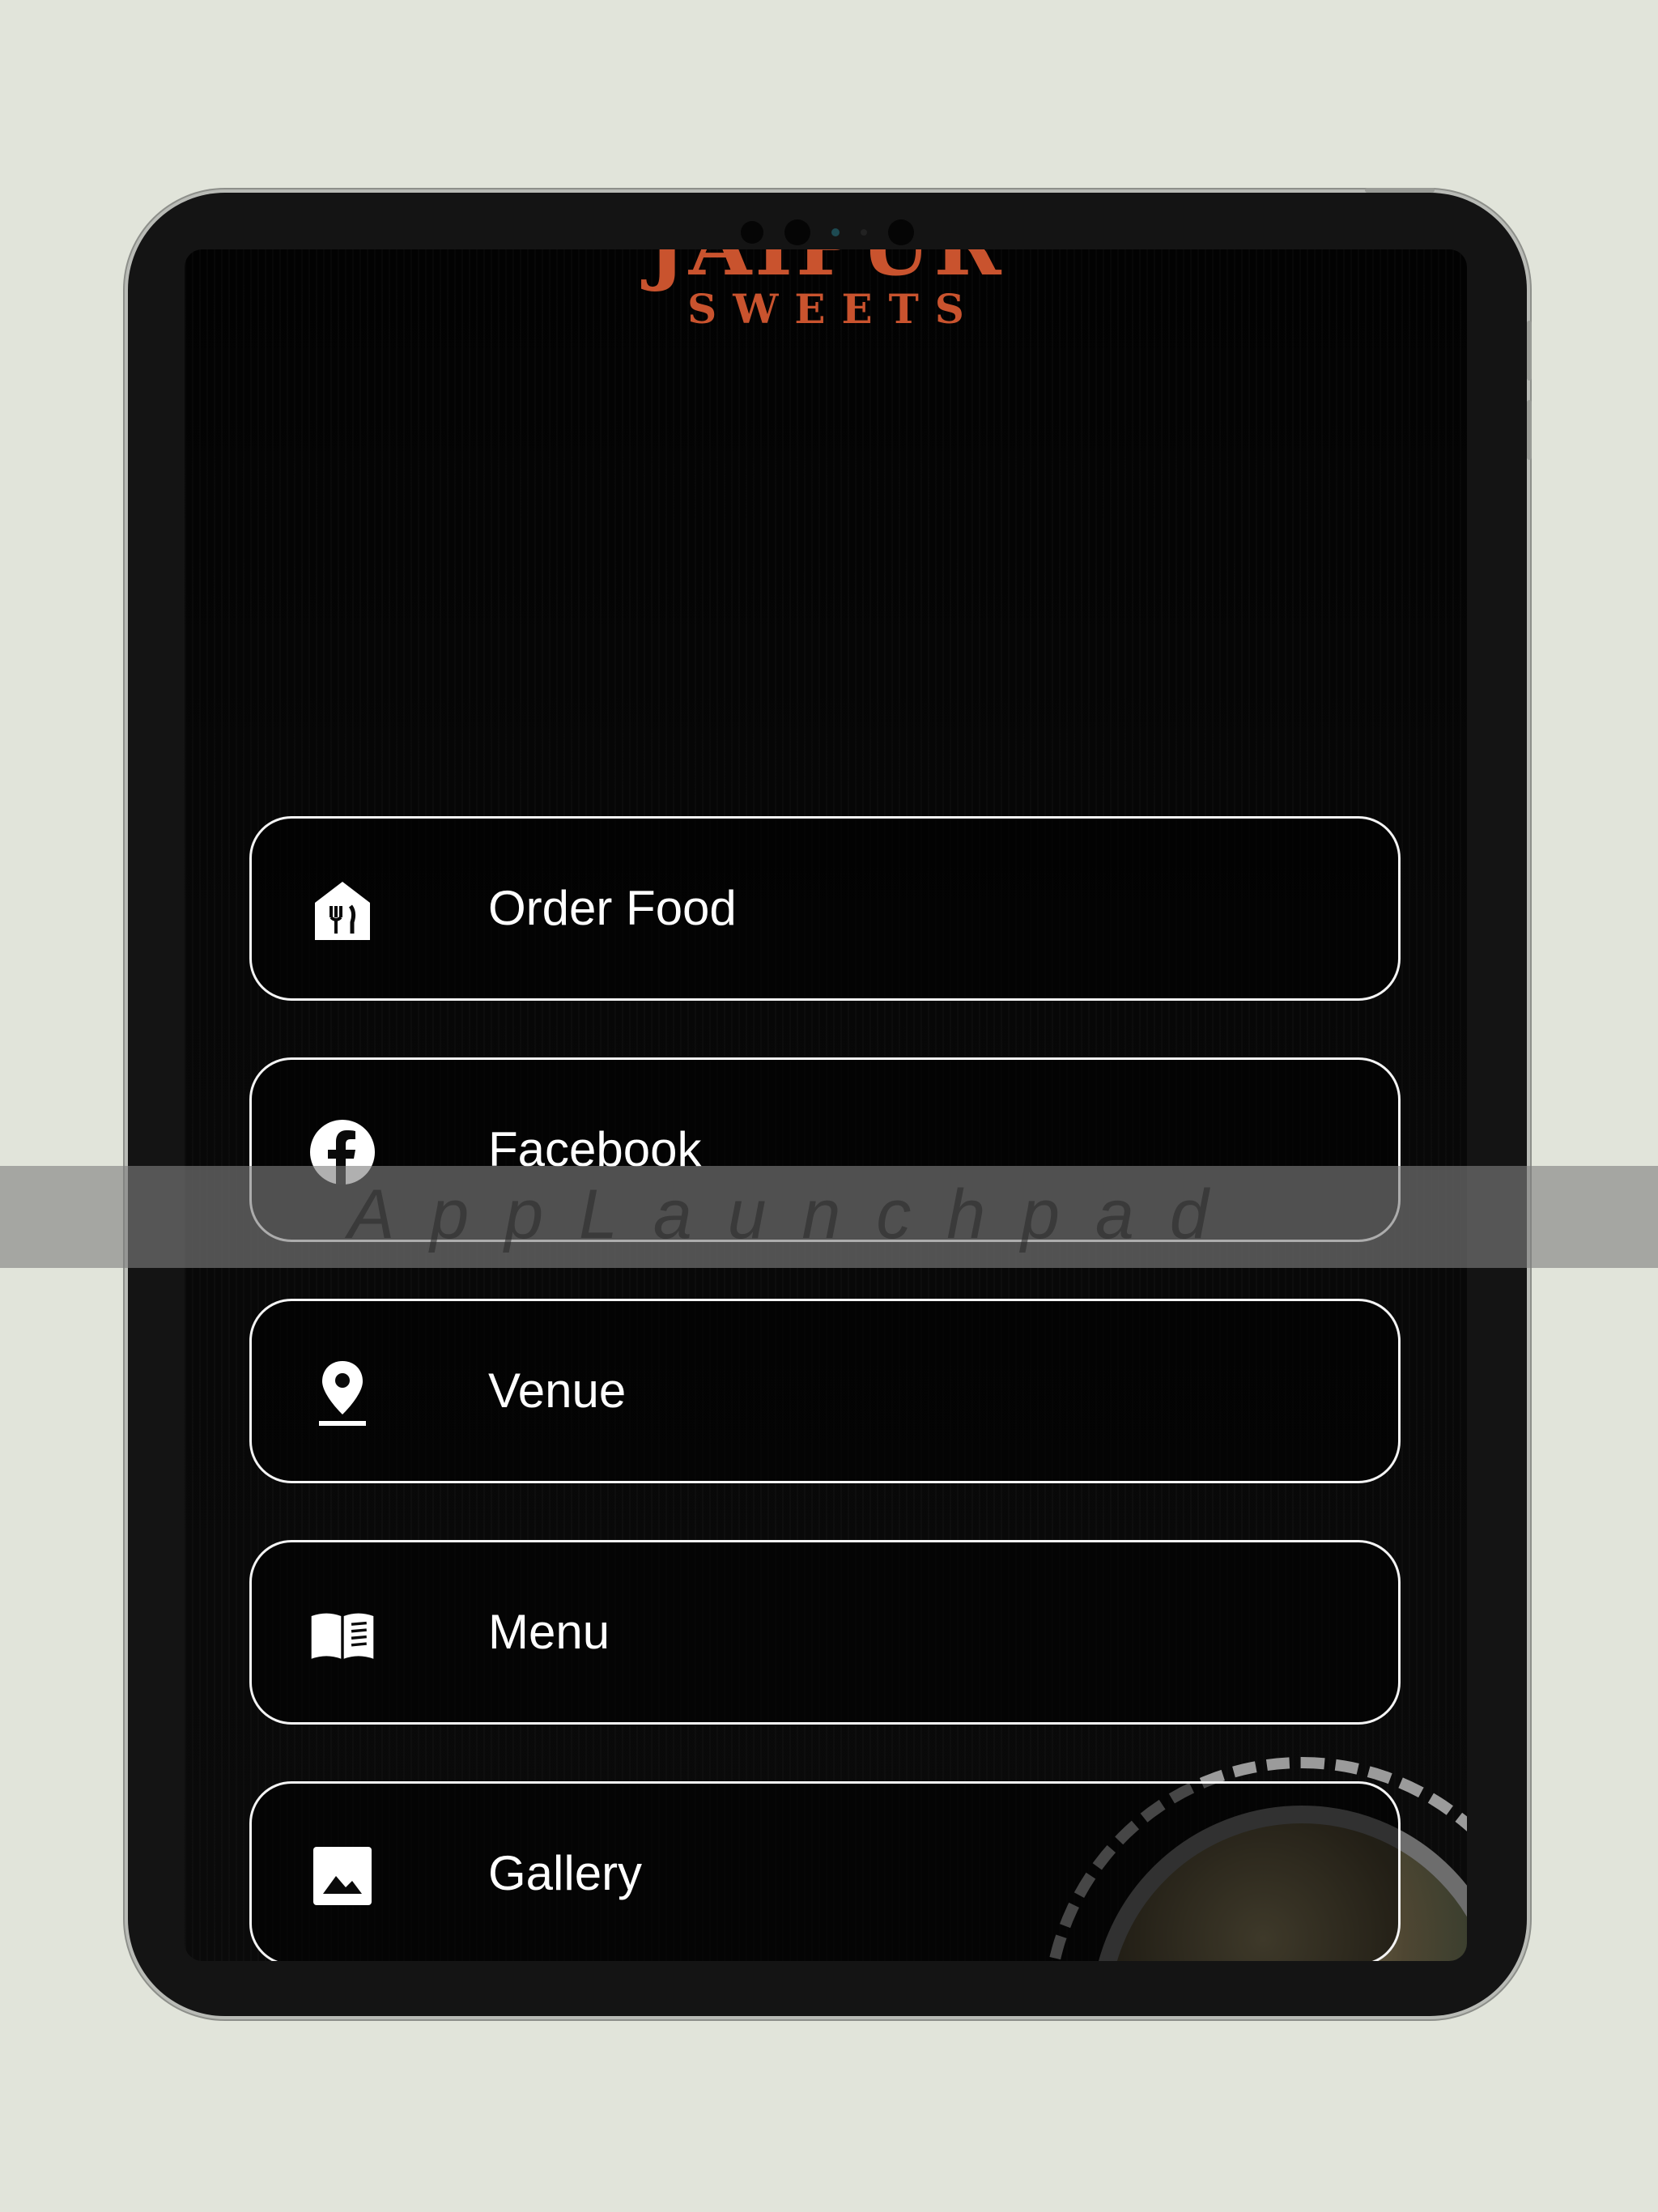  I want to click on camera-bar, so click(827, 232).